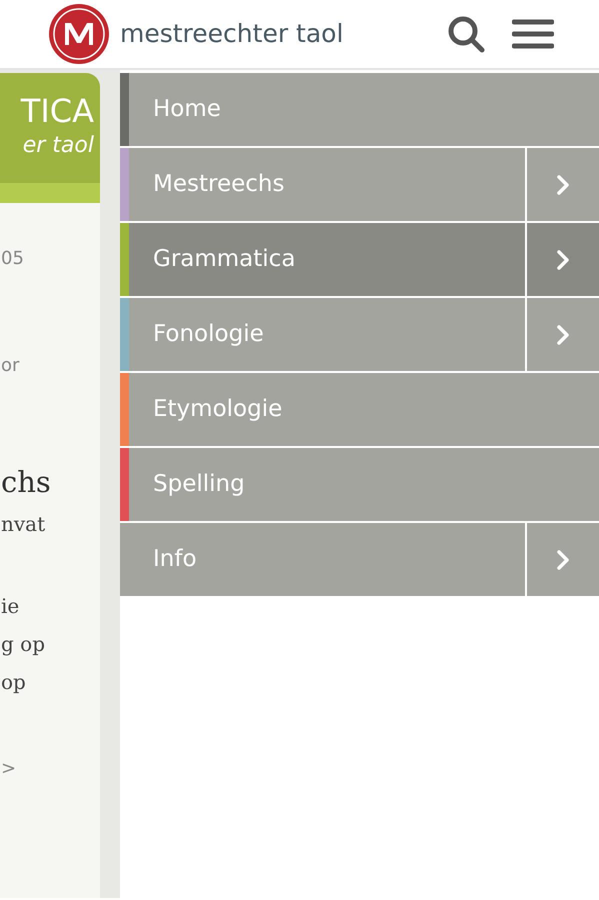 This screenshot has height=900, width=599. Describe the element at coordinates (322, 559) in the screenshot. I see `menu-item: Info` at that location.